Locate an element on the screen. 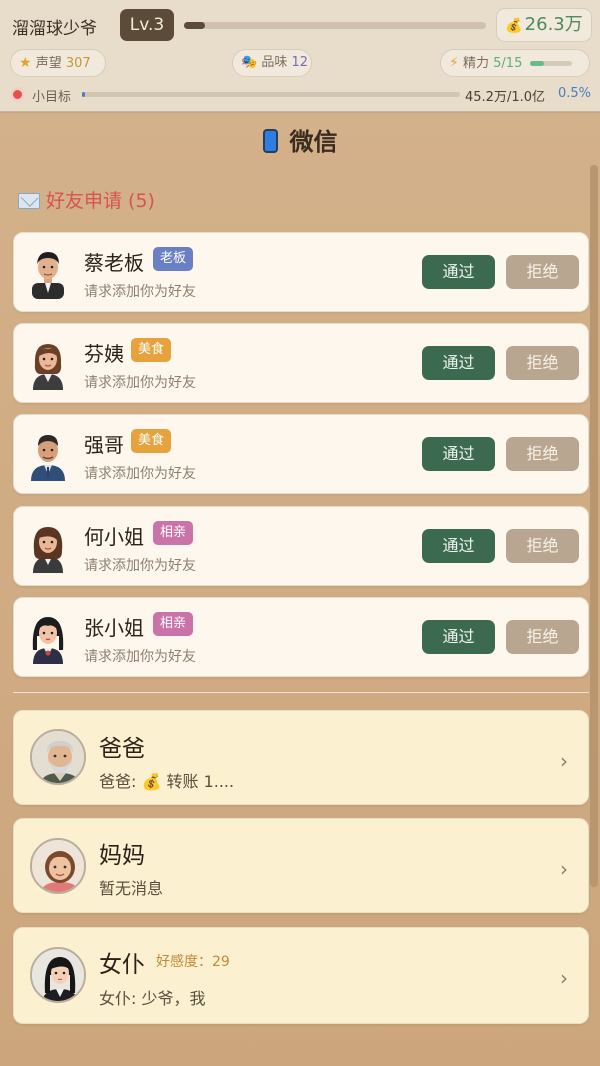  status-row-stats: ★ 声望 307 🎭 品味 12 ⚡ 精力 5/15 is located at coordinates (301, 63).